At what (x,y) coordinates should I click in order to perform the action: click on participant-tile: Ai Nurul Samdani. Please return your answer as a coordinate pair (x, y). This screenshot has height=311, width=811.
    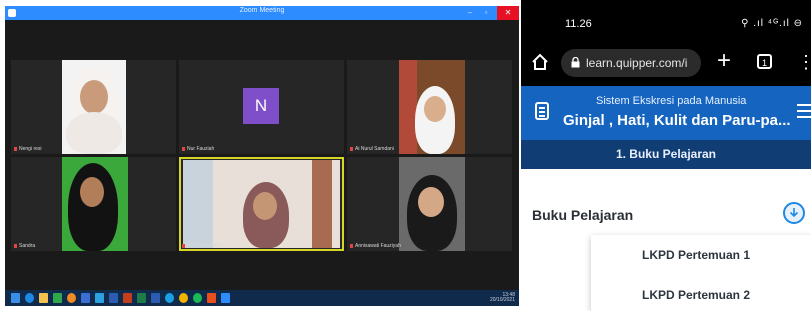
    Looking at the image, I should click on (429, 107).